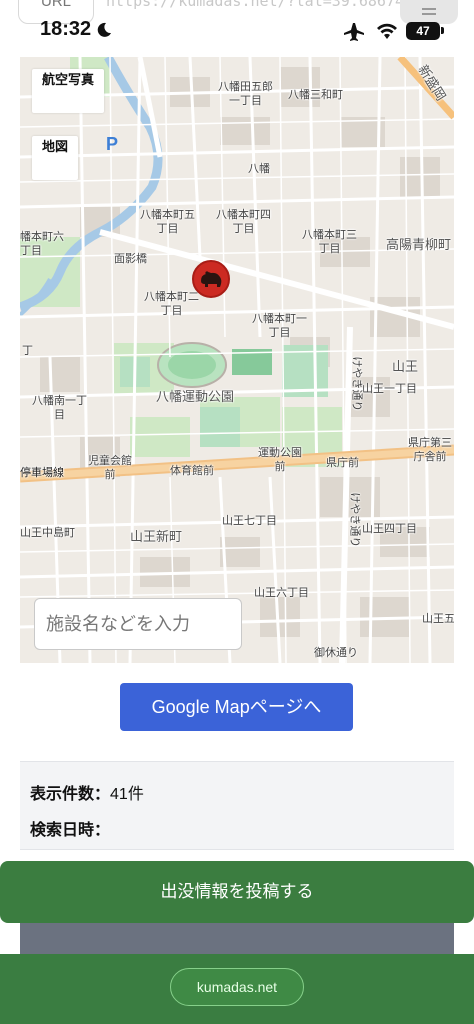 Image resolution: width=474 pixels, height=1024 pixels. Describe the element at coordinates (315, 95) in the screenshot. I see `map-label: 八幡三和町` at that location.